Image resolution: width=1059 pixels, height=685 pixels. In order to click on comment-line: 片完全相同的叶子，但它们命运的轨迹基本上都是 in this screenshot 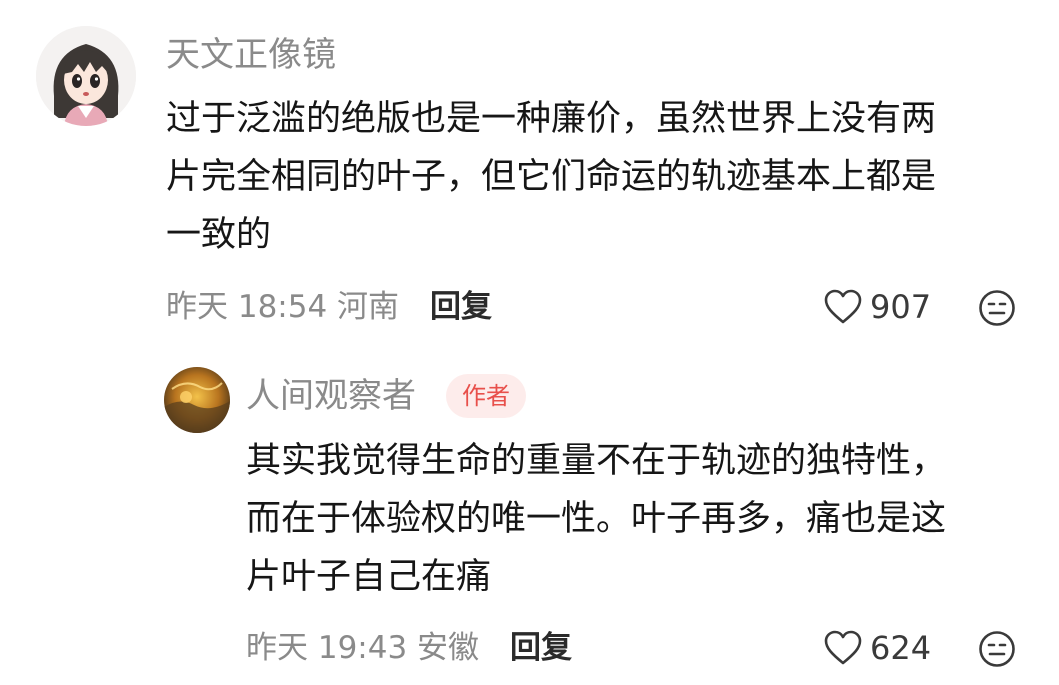, I will do `click(551, 177)`.